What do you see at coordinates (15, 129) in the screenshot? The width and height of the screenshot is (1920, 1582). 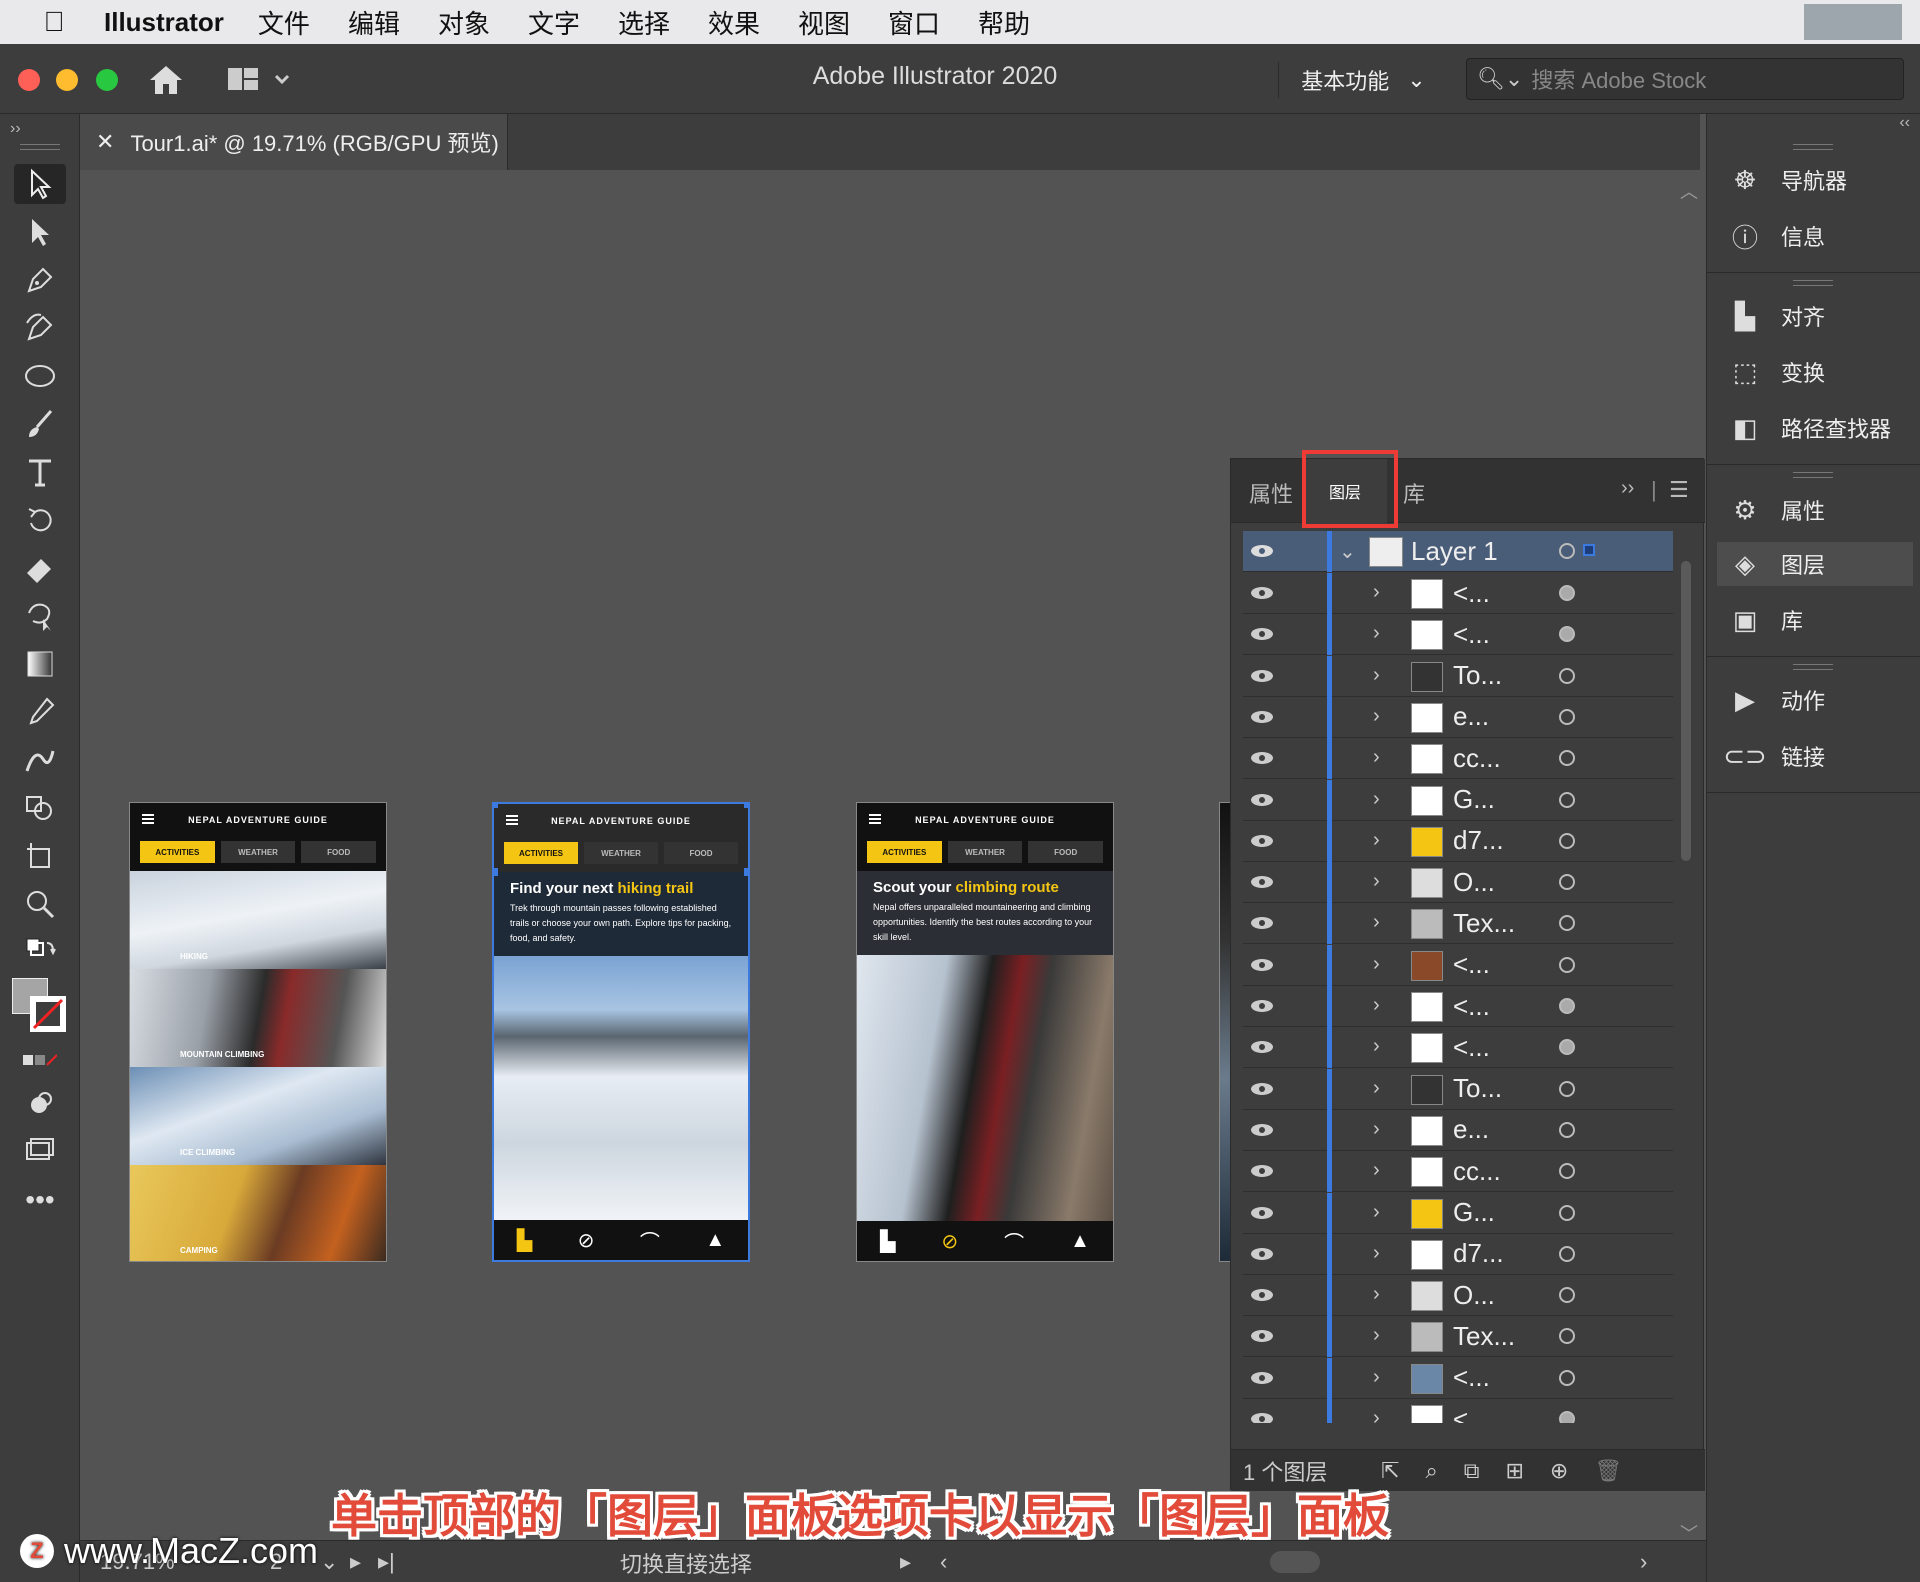 I see `expand-toolbar-icon: ››` at bounding box center [15, 129].